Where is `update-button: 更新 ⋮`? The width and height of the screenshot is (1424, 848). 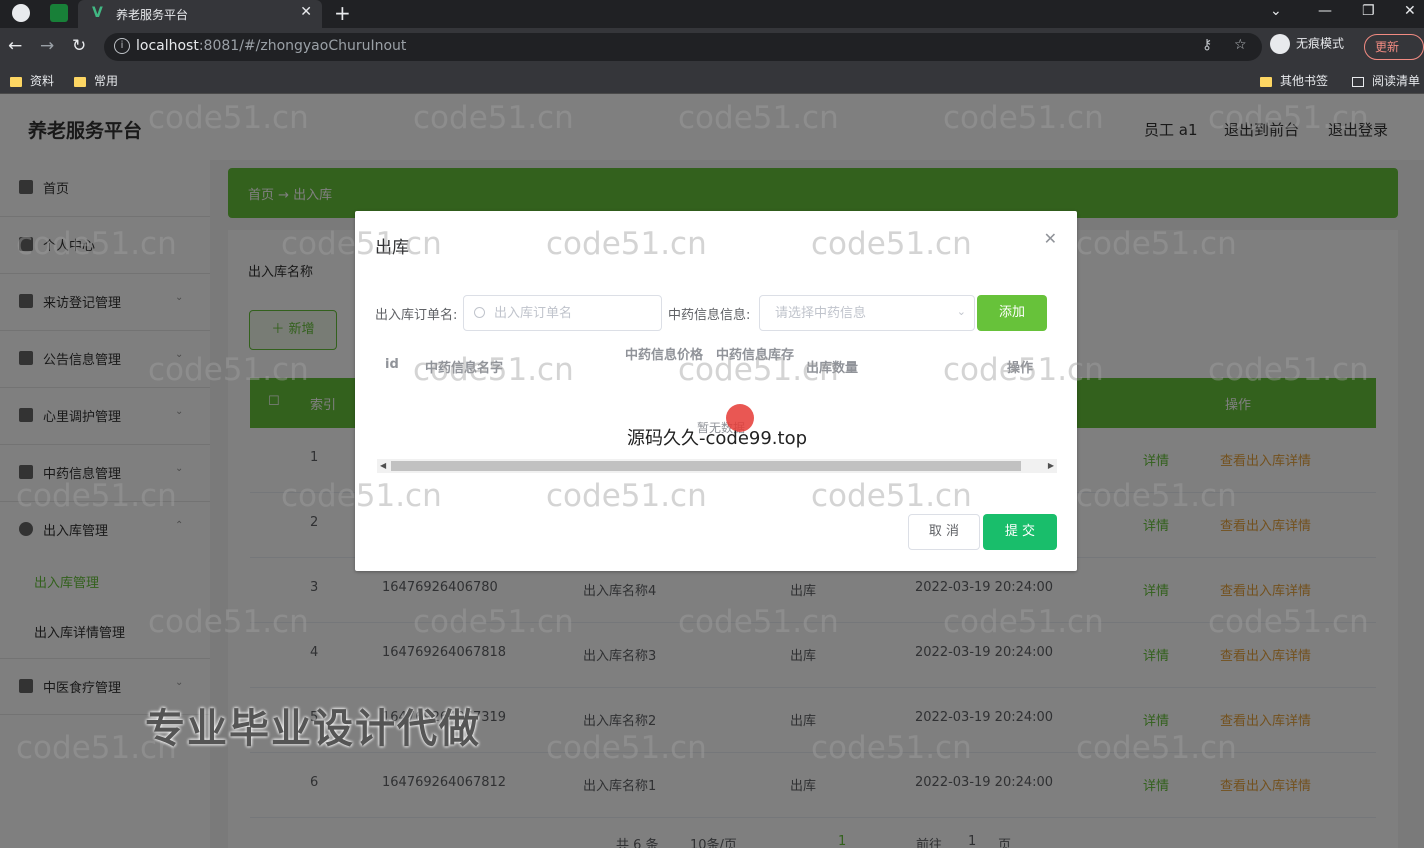 update-button: 更新 ⋮ is located at coordinates (1394, 56).